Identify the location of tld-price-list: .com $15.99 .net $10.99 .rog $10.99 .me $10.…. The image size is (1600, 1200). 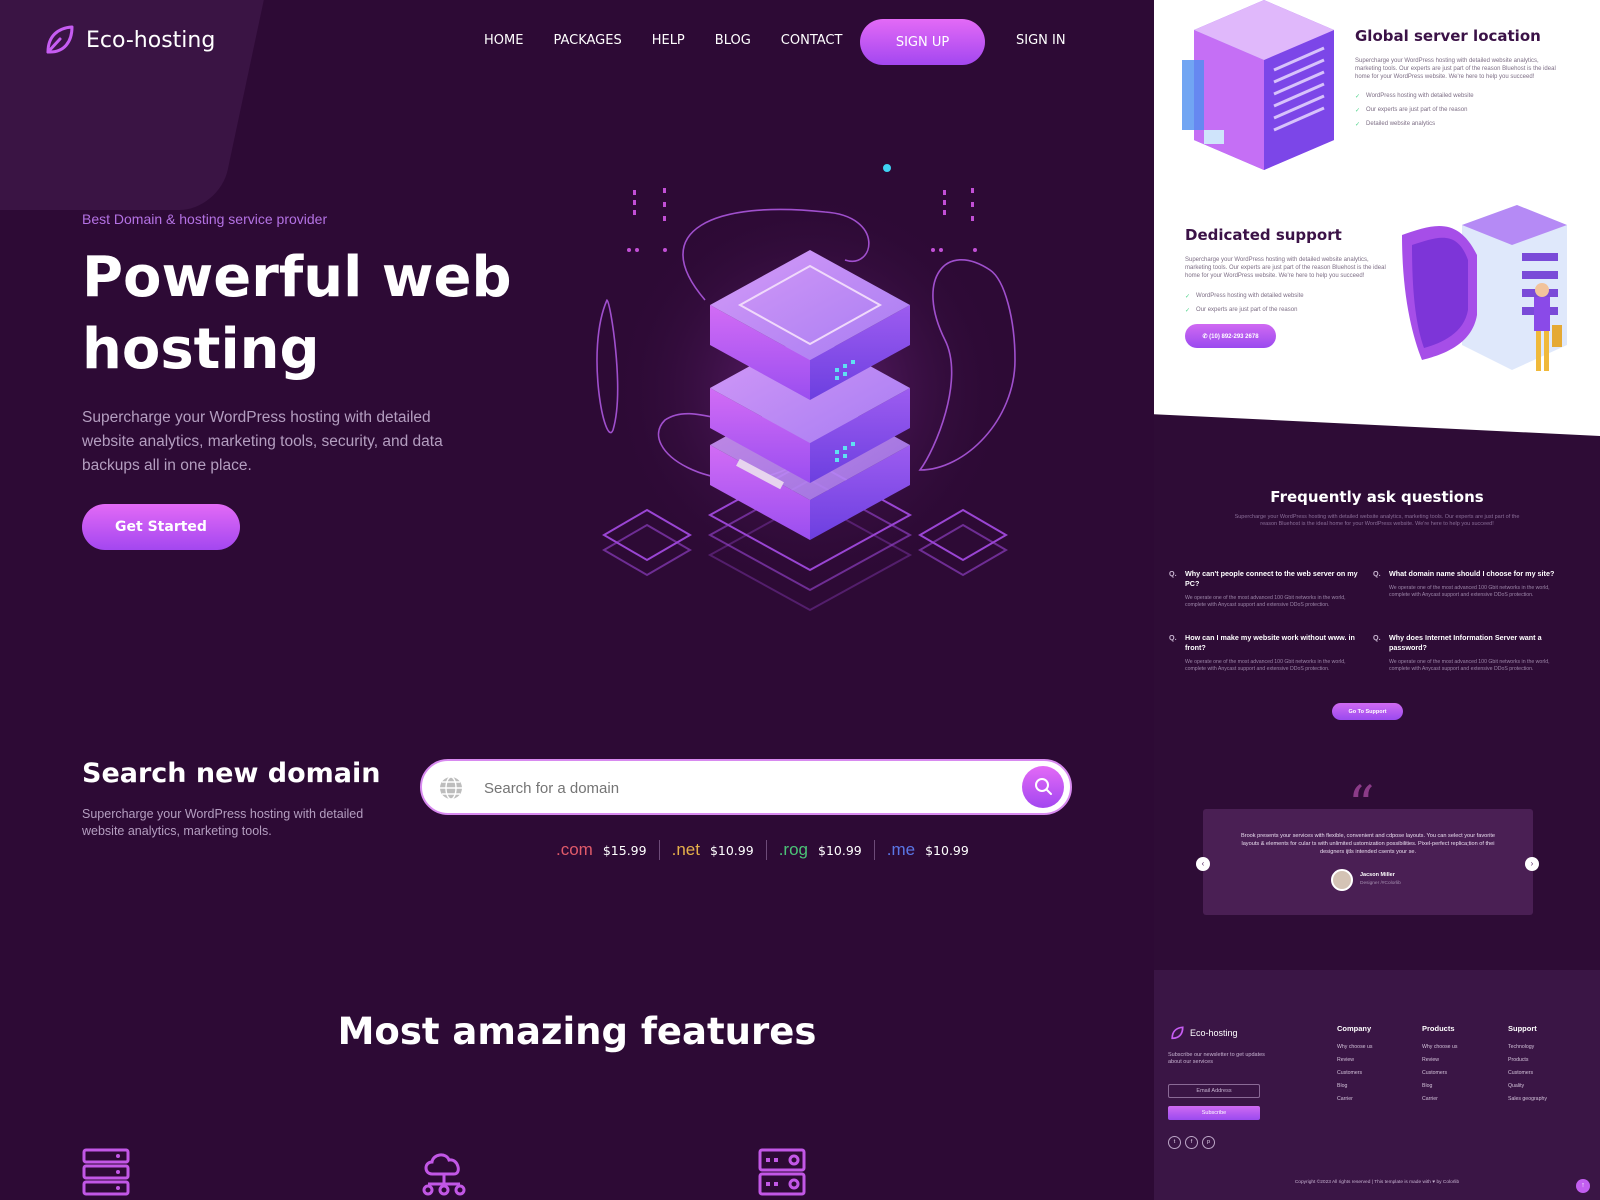
(762, 850).